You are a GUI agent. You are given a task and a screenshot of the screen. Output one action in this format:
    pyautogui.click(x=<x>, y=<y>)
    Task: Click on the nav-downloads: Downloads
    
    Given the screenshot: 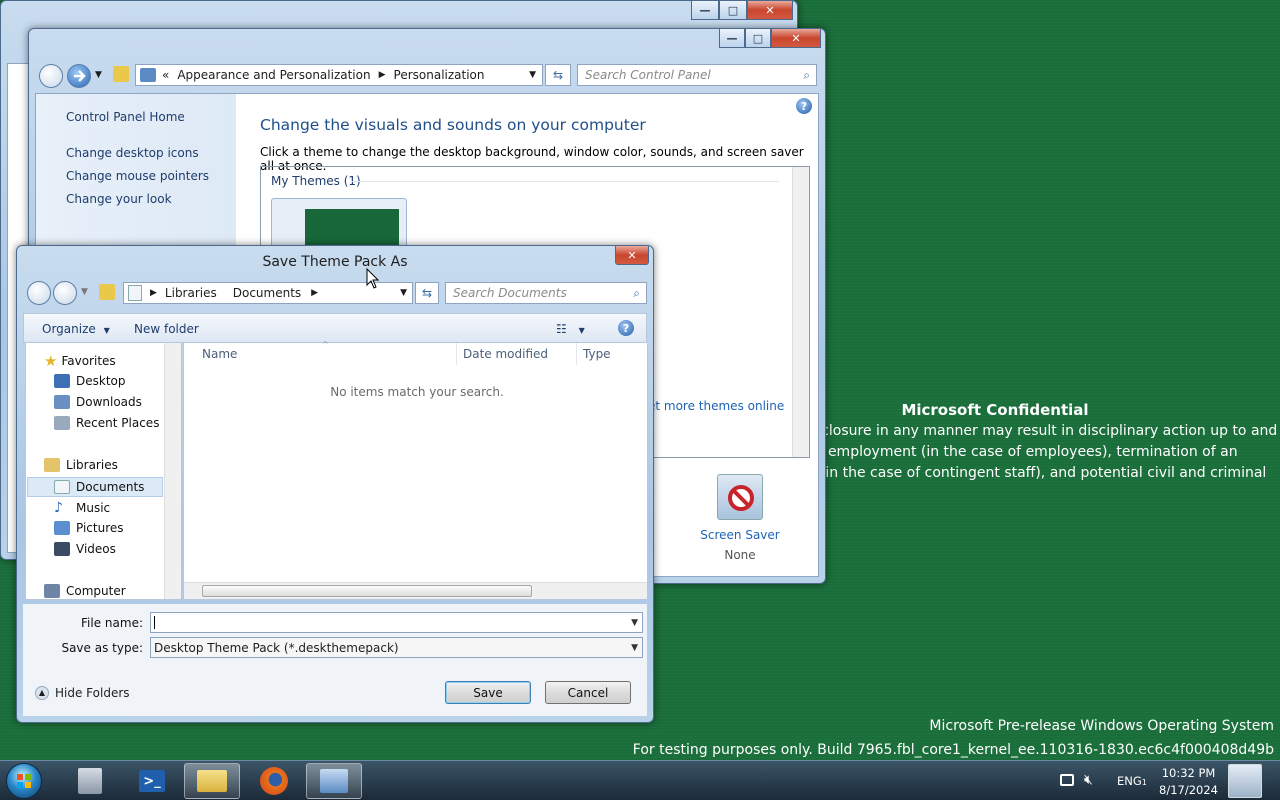 What is the action you would take?
    pyautogui.click(x=98, y=402)
    